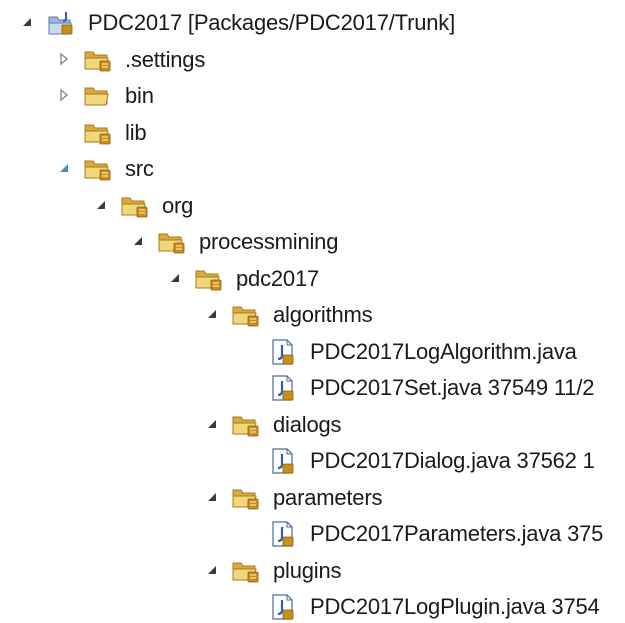  Describe the element at coordinates (307, 424) in the screenshot. I see `tree-item-label: dialogs` at that location.